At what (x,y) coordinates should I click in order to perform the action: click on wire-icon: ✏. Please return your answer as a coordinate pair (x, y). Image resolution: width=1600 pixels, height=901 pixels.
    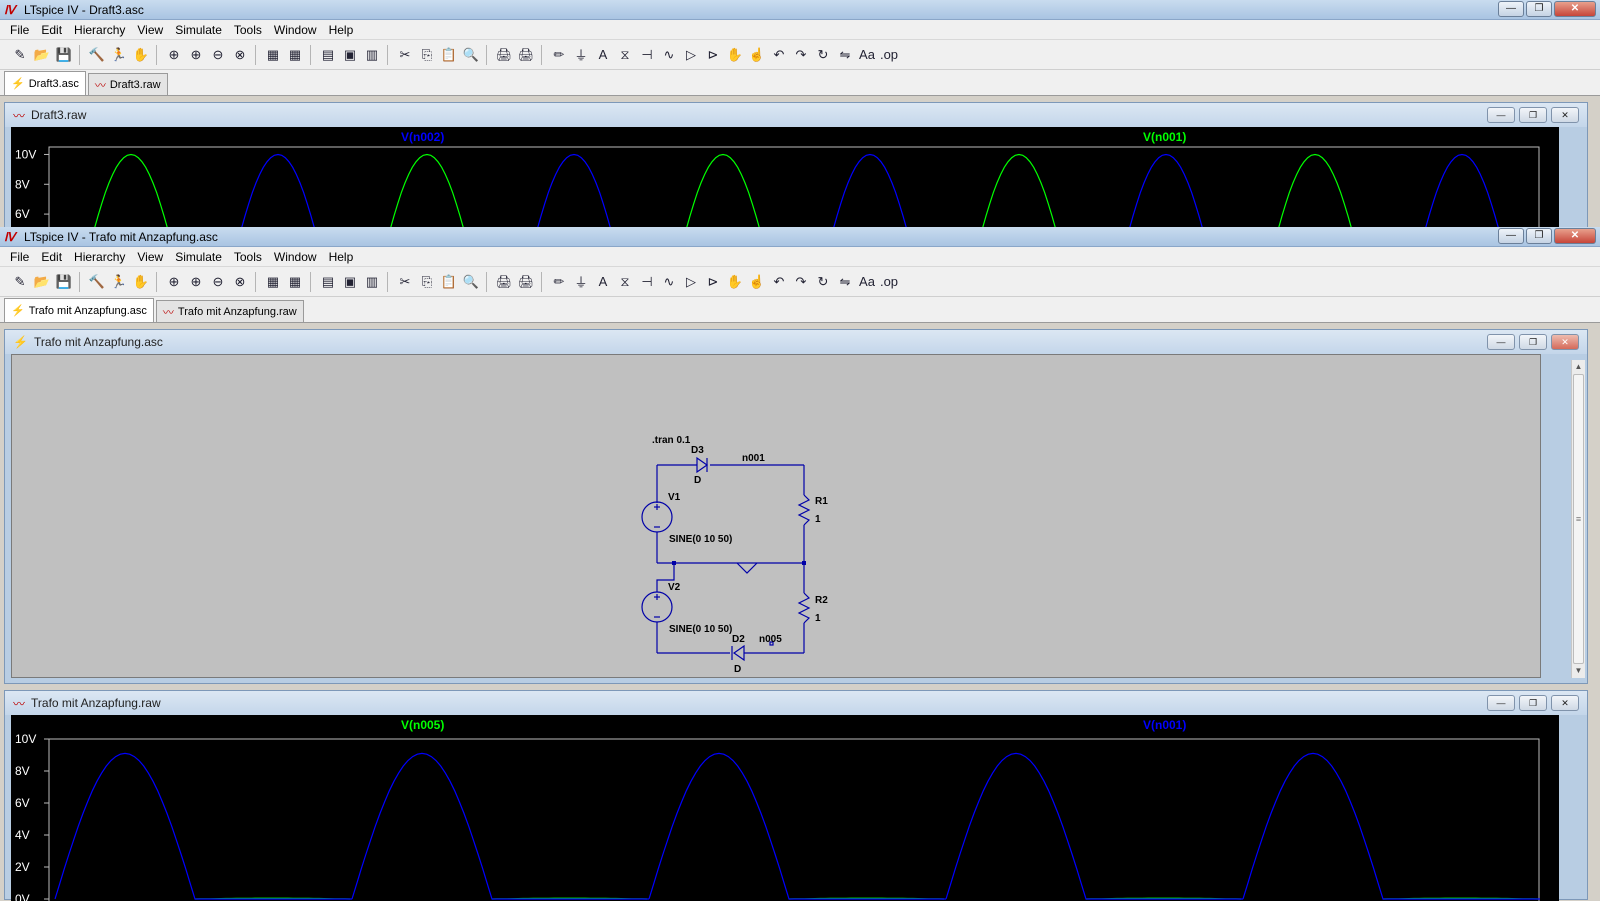
    Looking at the image, I should click on (559, 282).